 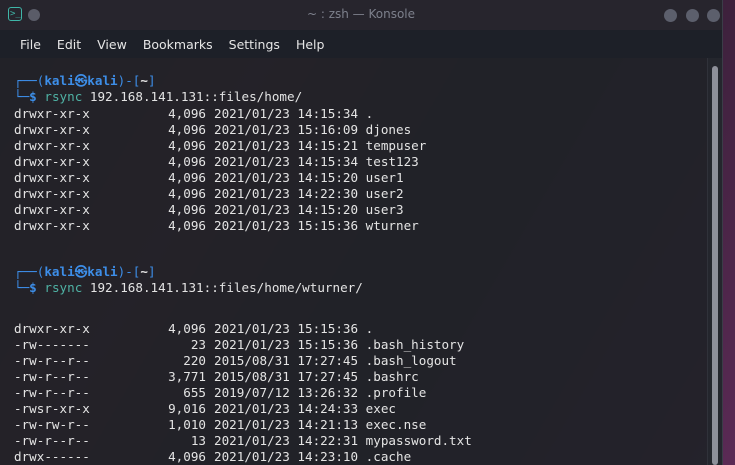 I want to click on prompt-user: kali, so click(x=59, y=80).